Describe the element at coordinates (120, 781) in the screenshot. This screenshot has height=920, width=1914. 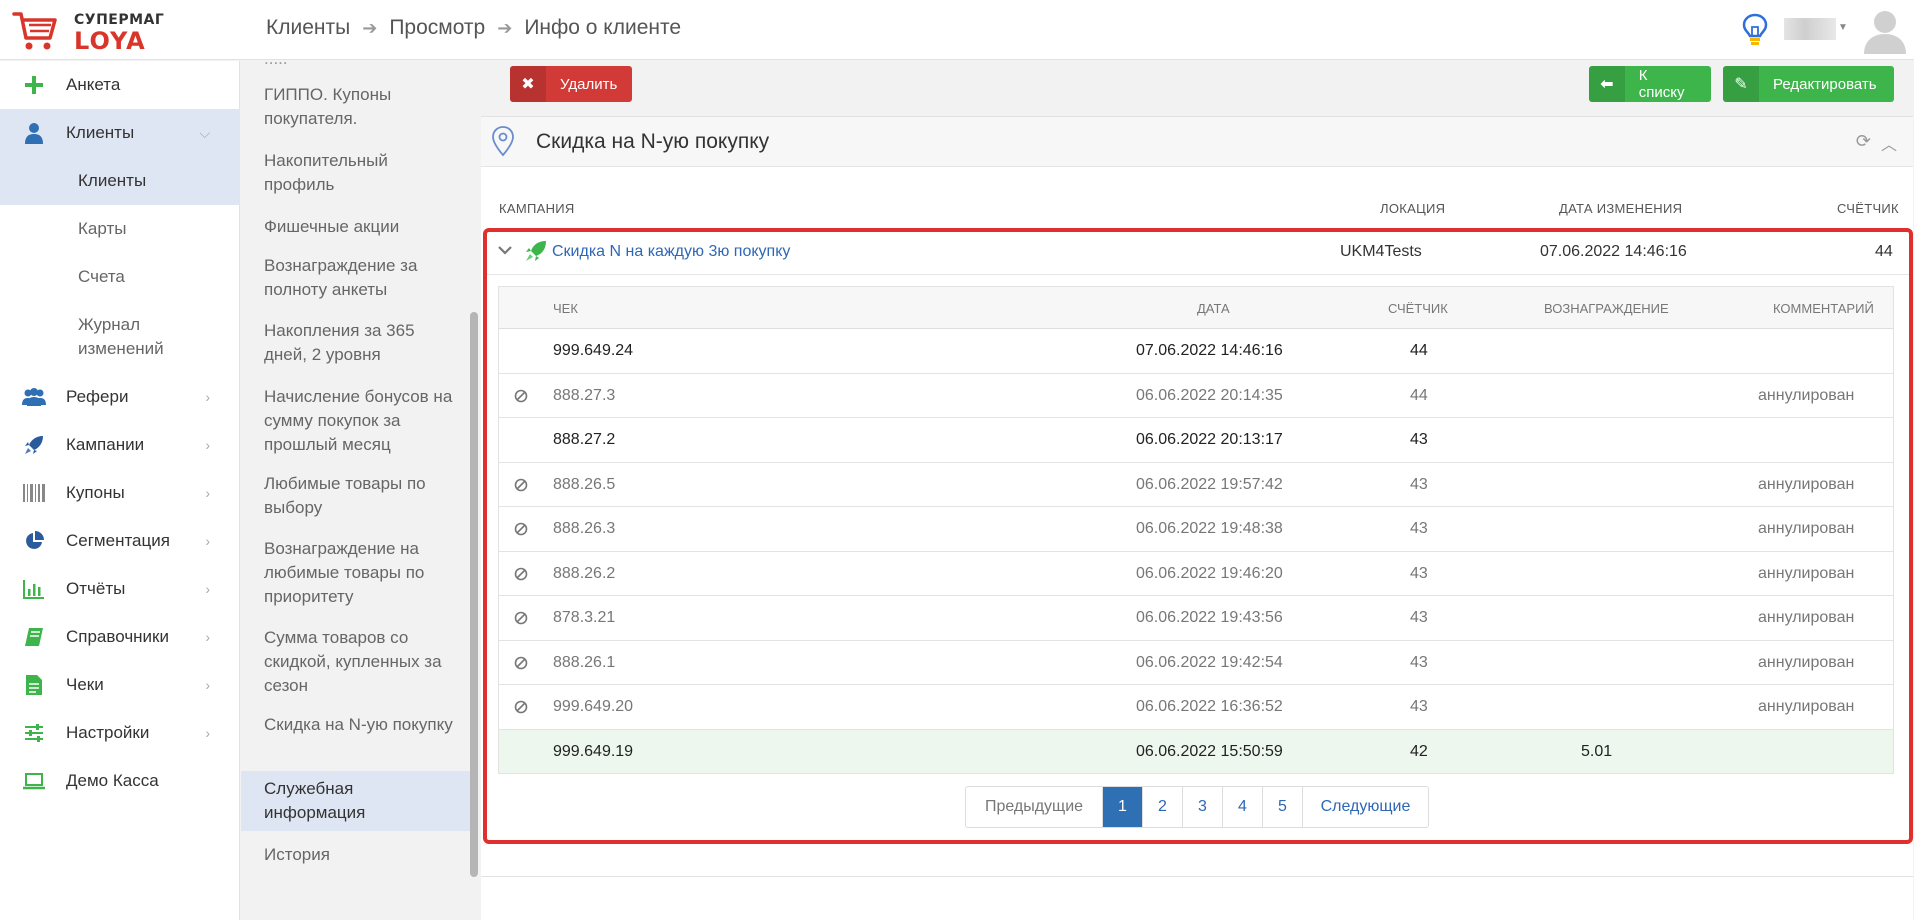
I see `sidebar-item-demo-pos: Демо Касса` at that location.